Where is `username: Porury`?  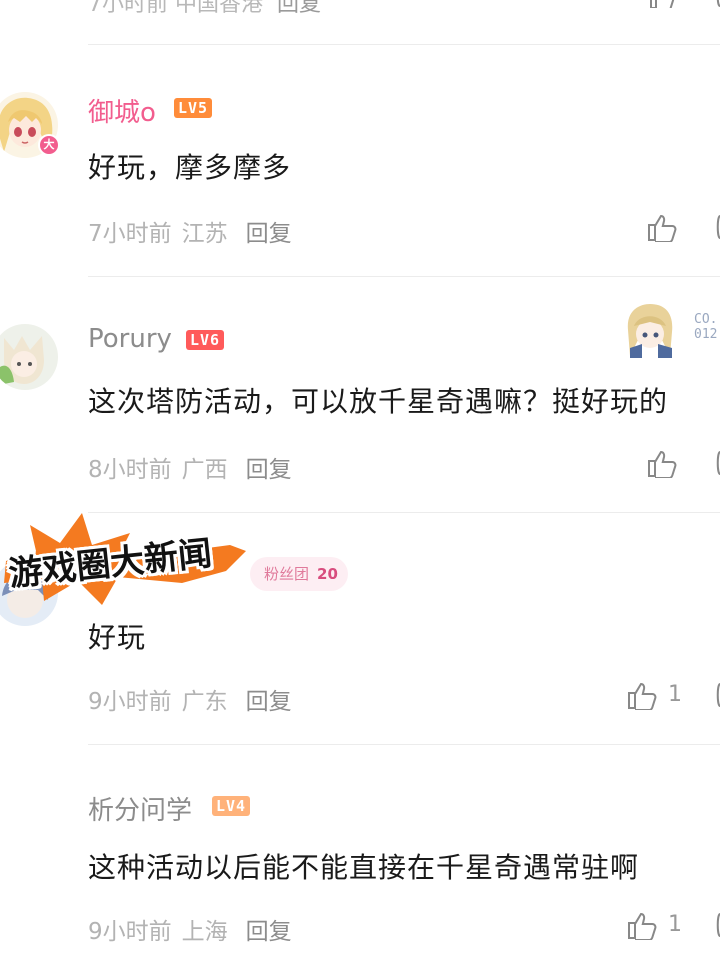
username: Porury is located at coordinates (130, 339).